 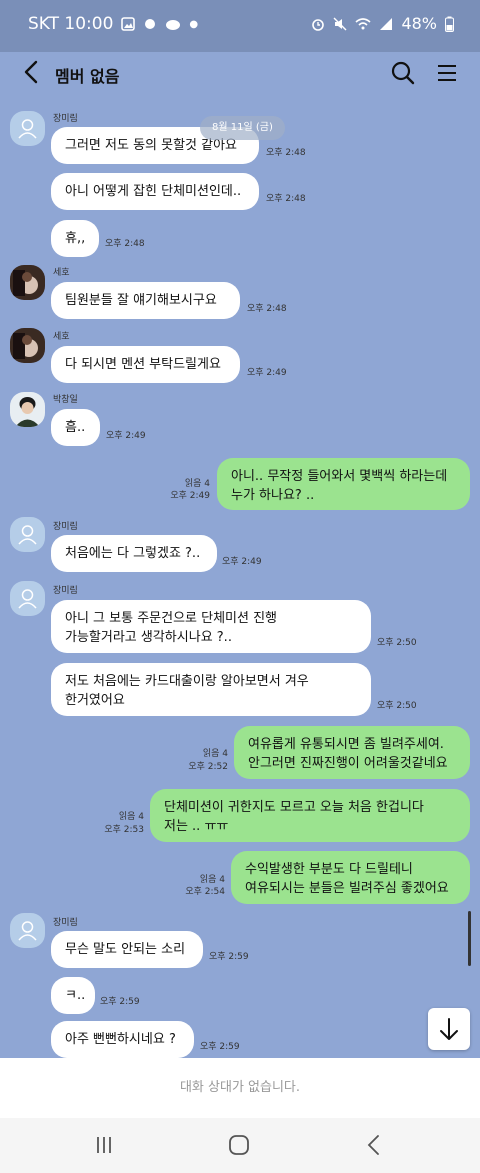 I want to click on message-bubble: 흠.., so click(x=75, y=427).